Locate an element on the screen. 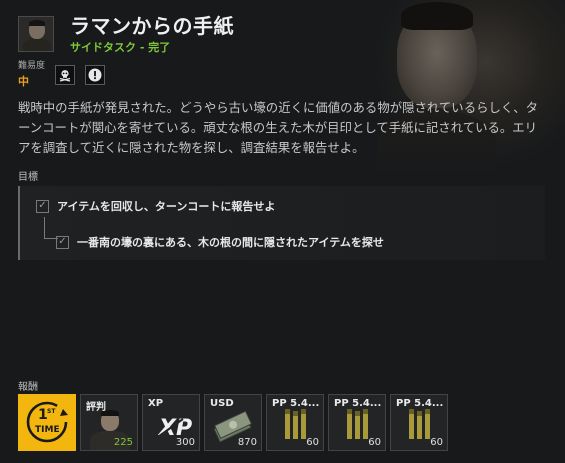 Image resolution: width=565 pixels, height=463 pixels. objective-main: ✓ アイテムを回収し、ターンコートに報告せよ is located at coordinates (155, 206).